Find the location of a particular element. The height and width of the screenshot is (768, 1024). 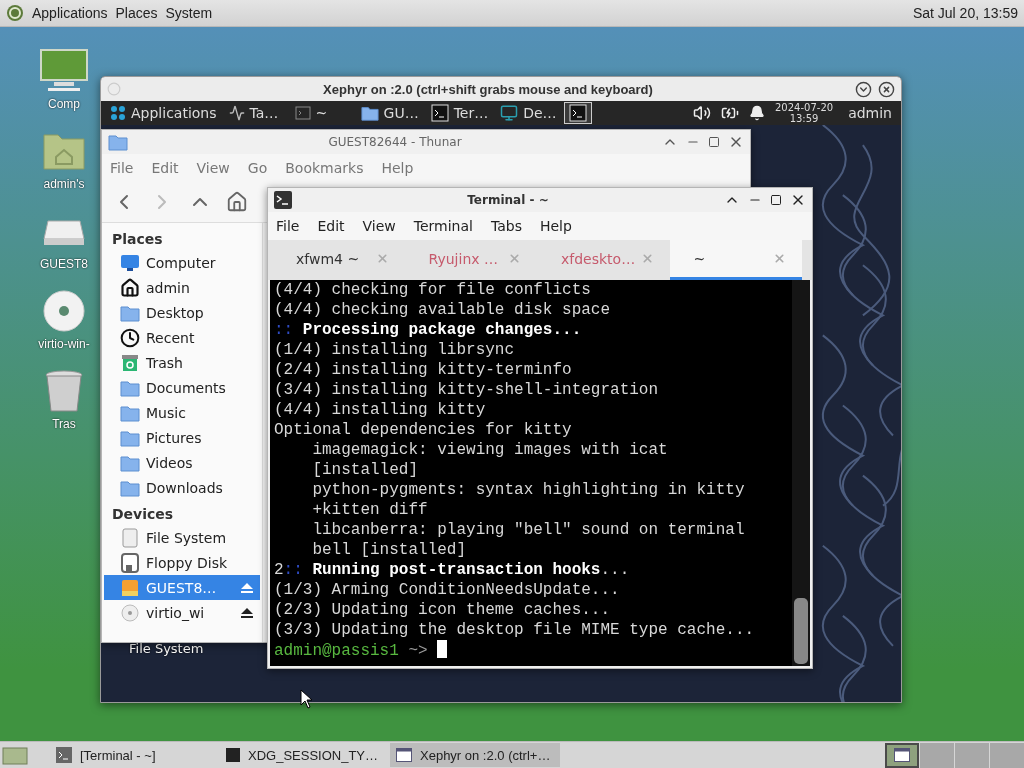

notification-icon is located at coordinates (757, 113).